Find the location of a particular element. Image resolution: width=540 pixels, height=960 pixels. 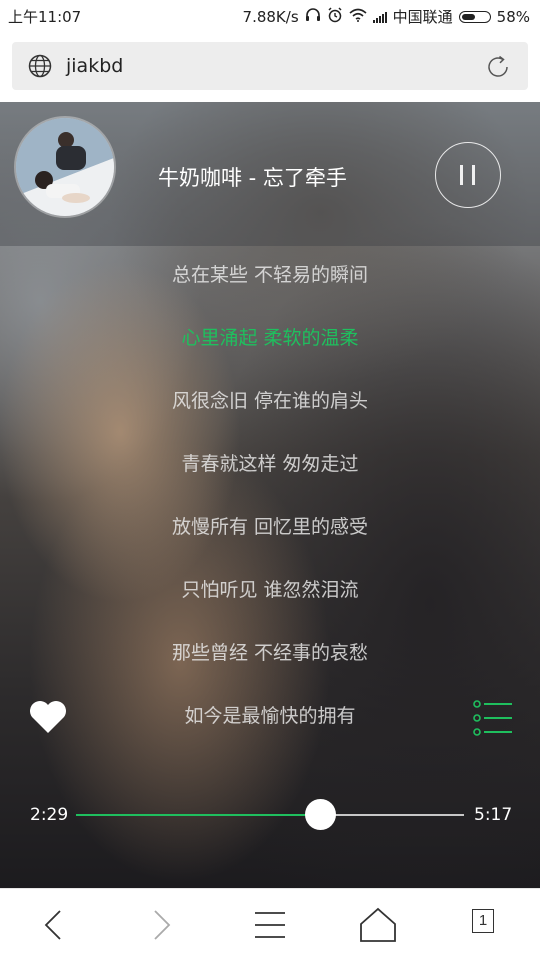

forward-button is located at coordinates (161, 925).